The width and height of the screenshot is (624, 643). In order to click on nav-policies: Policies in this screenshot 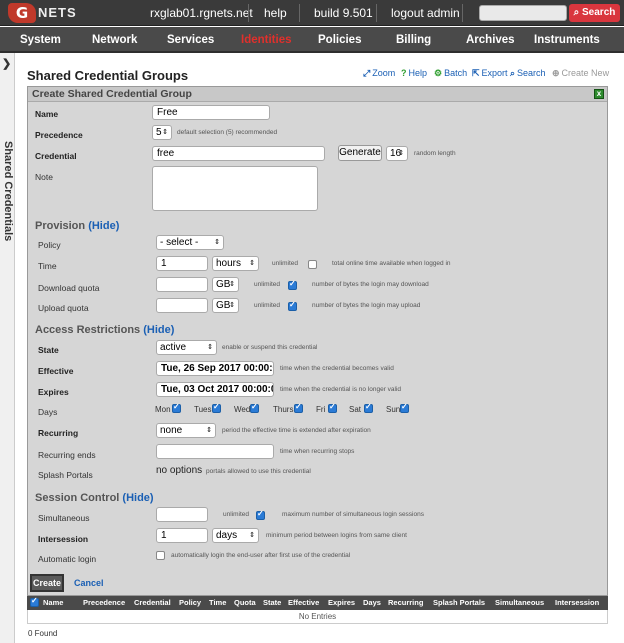, I will do `click(339, 40)`.